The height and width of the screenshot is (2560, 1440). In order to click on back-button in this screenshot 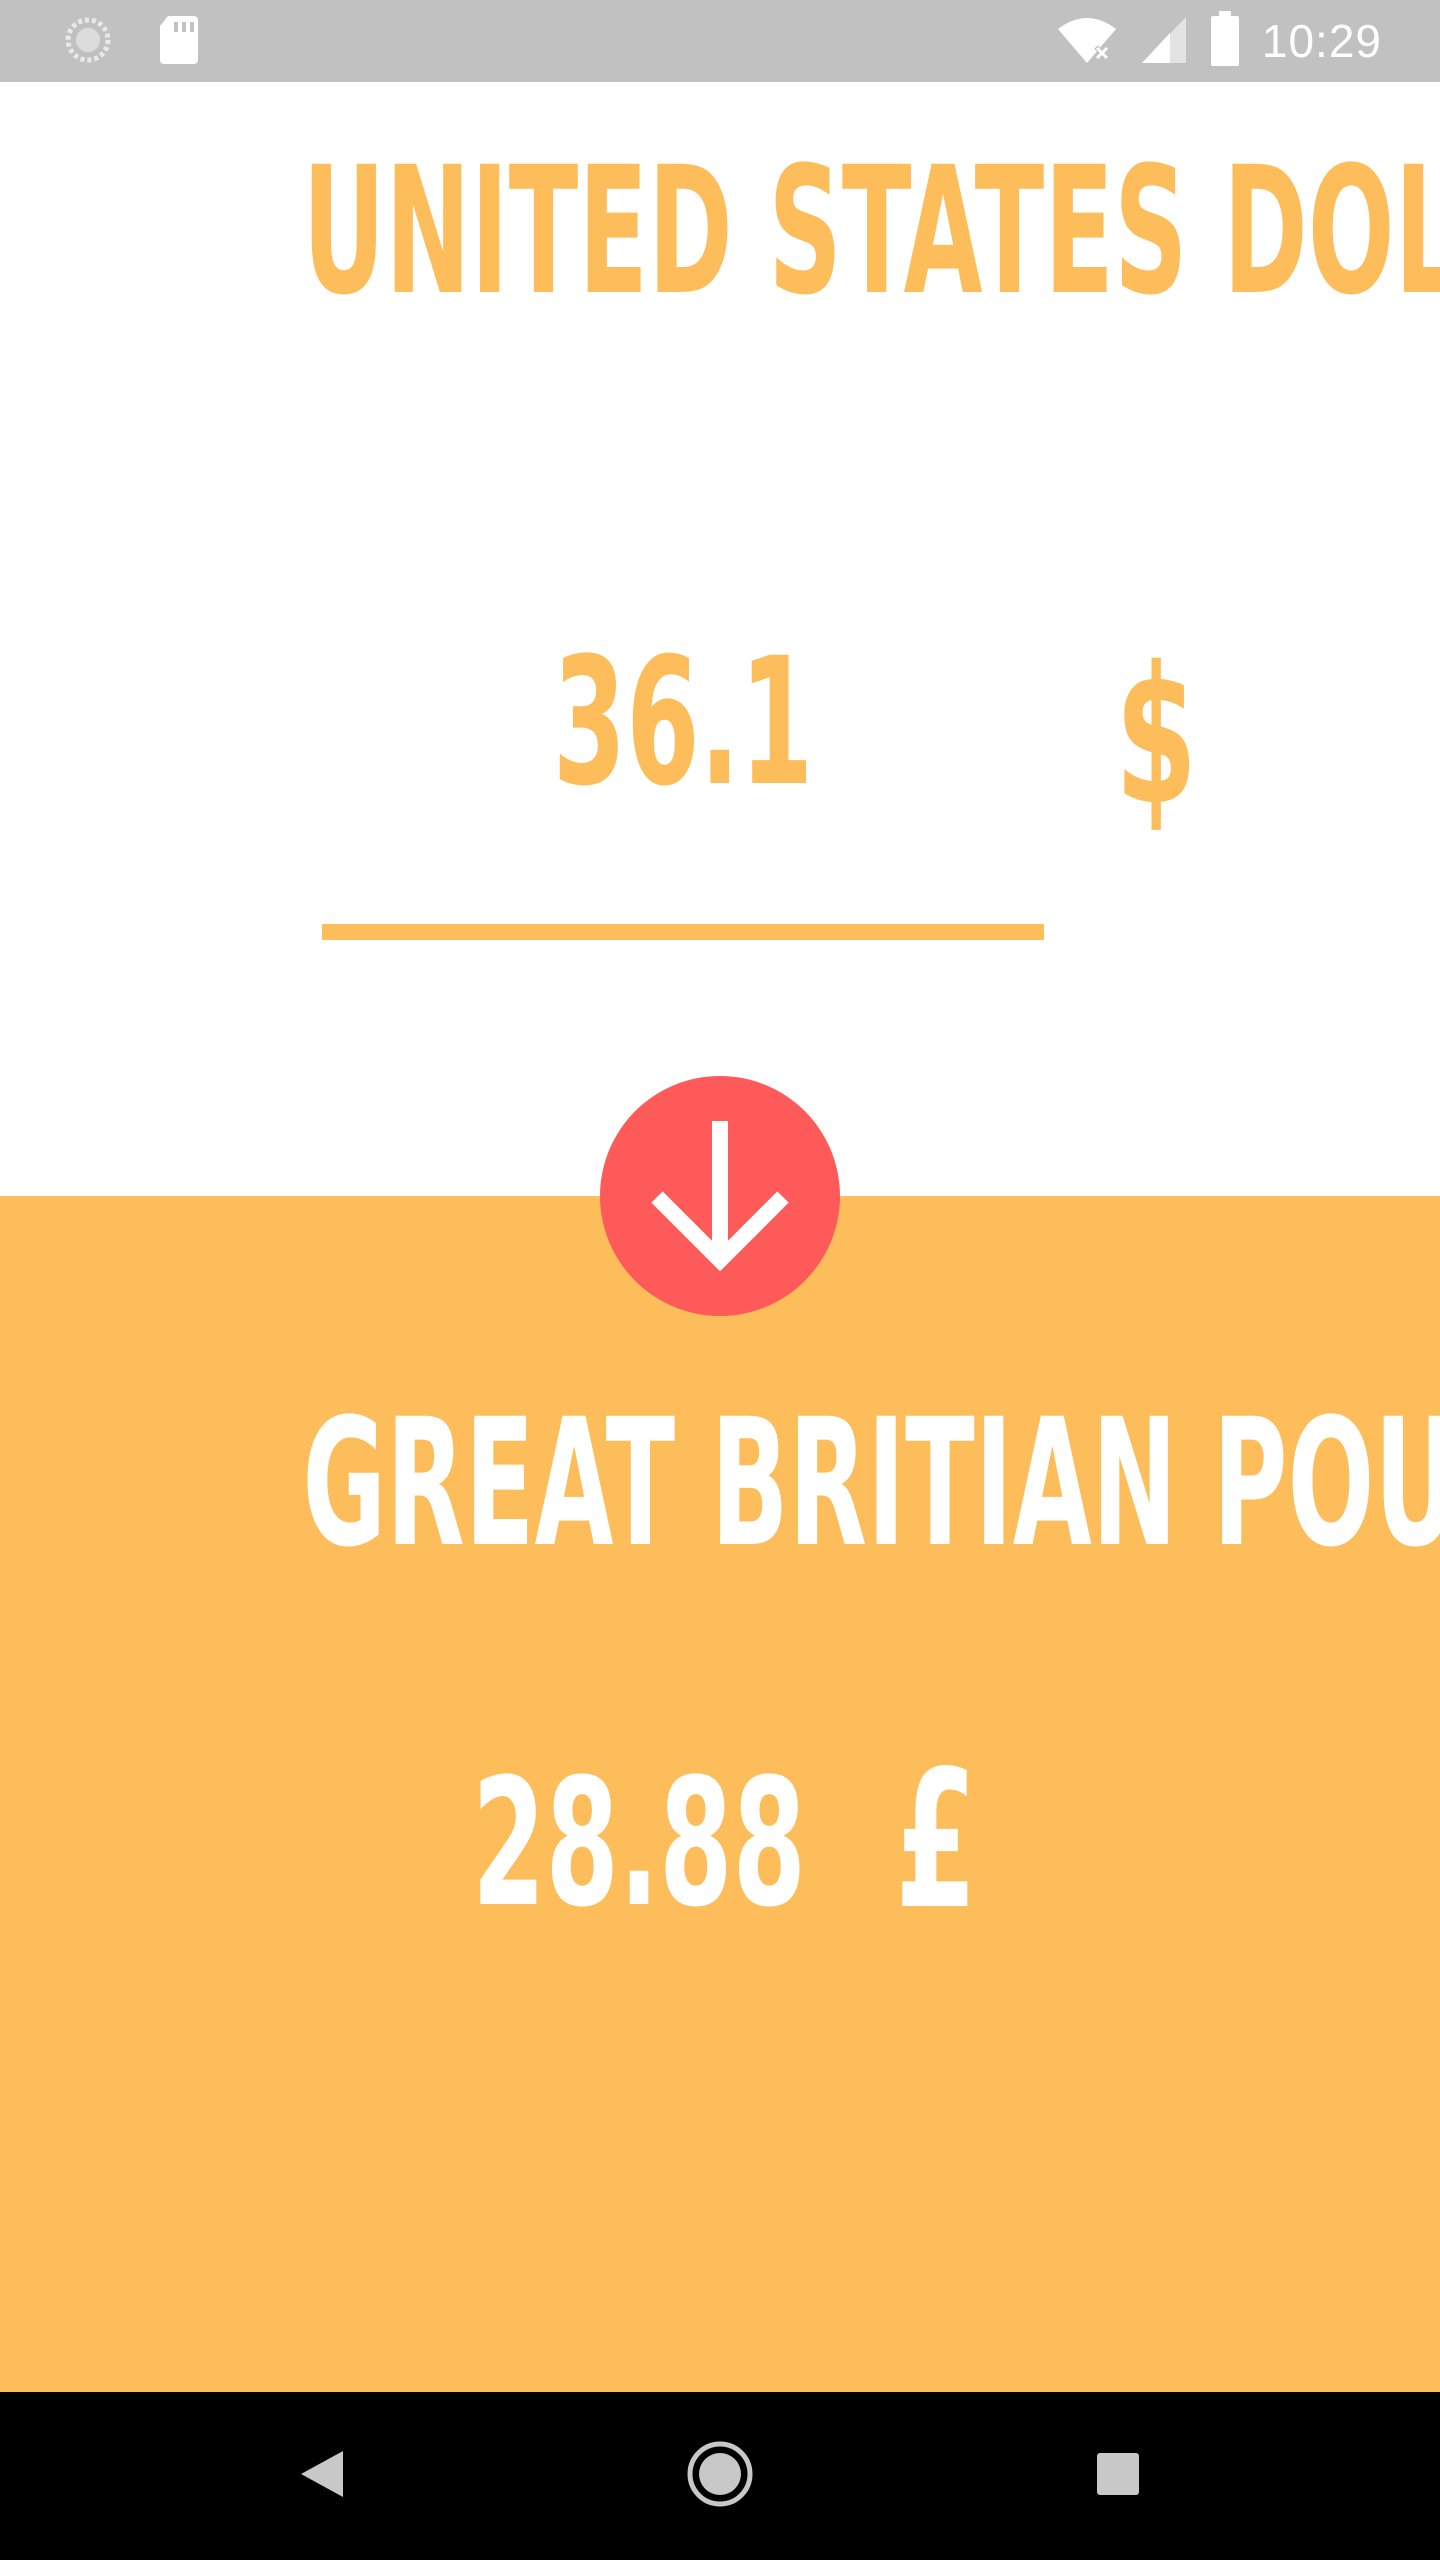, I will do `click(322, 2476)`.